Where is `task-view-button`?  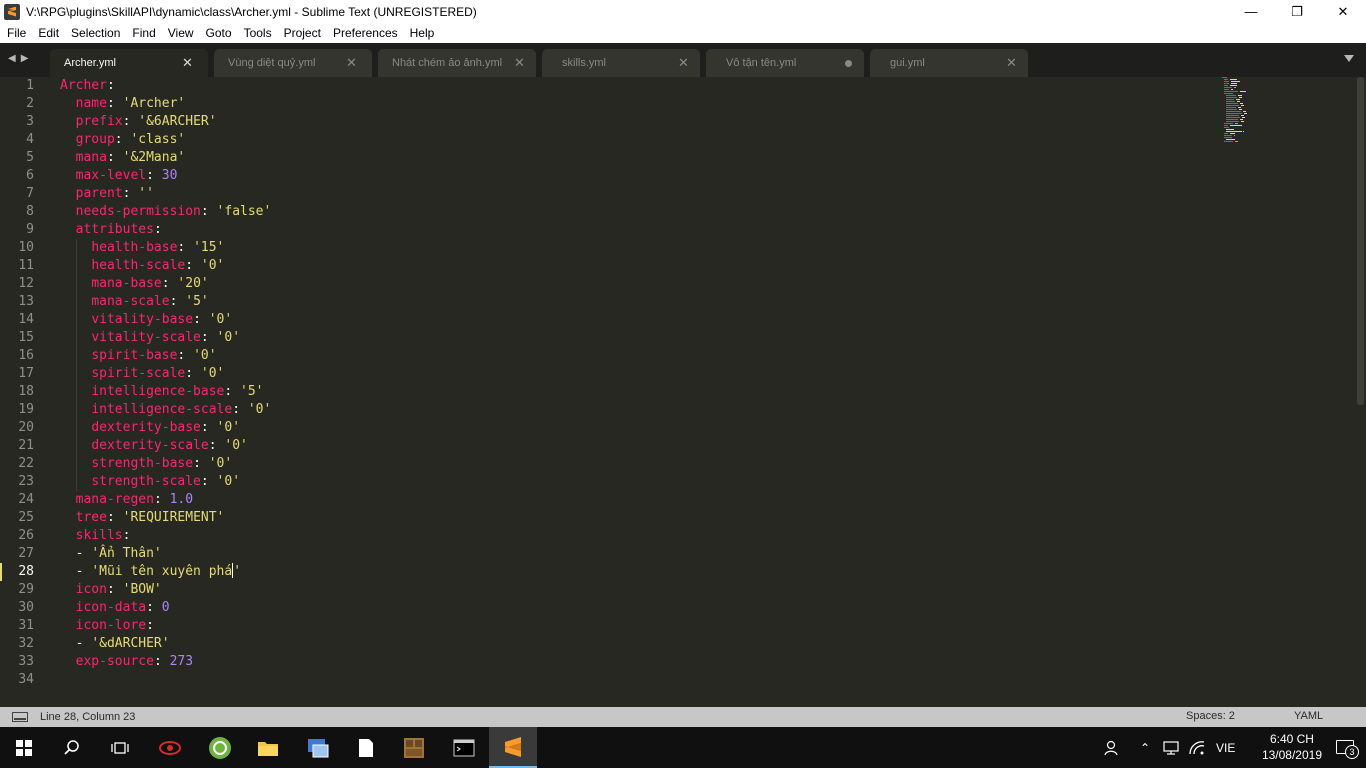
task-view-button is located at coordinates (120, 747).